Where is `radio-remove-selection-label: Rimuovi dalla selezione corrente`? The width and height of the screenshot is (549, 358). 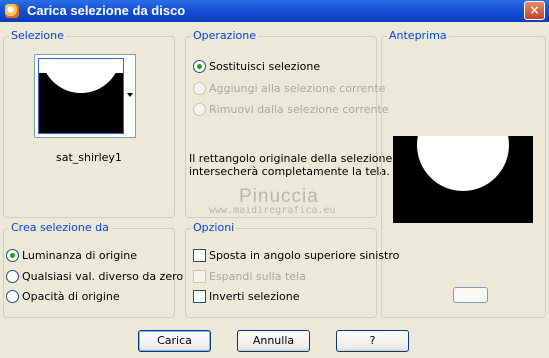
radio-remove-selection-label: Rimuovi dalla selezione corrente is located at coordinates (299, 109).